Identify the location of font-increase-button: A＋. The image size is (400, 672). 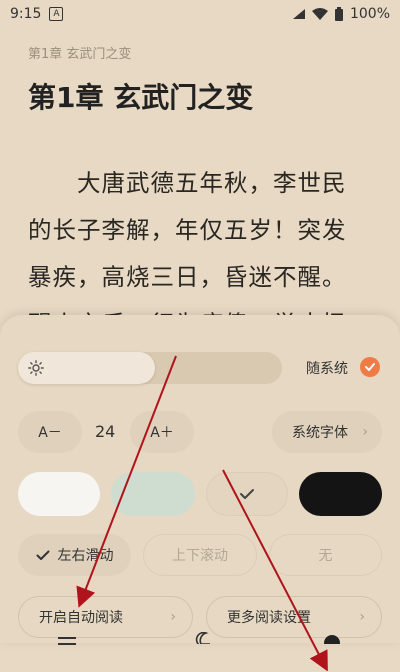
(162, 432).